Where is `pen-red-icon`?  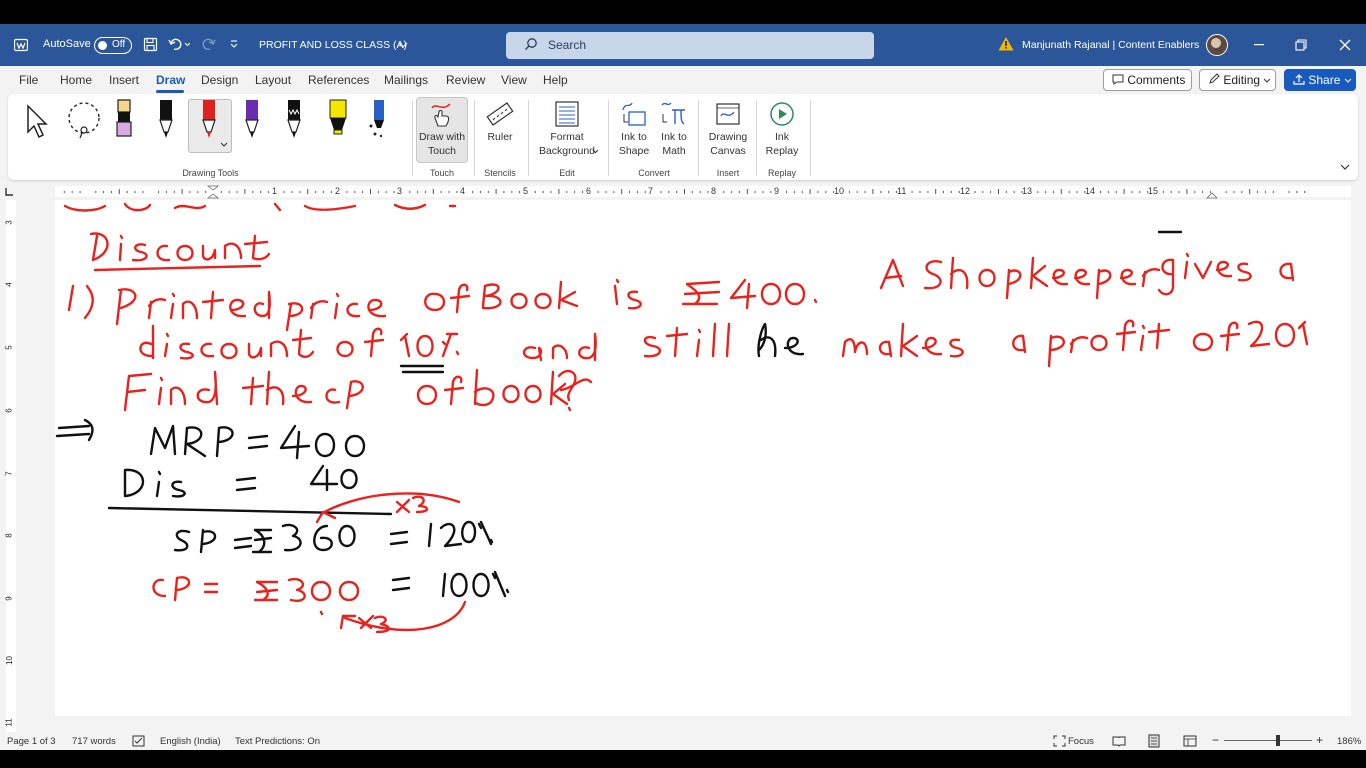
pen-red-icon is located at coordinates (209, 120).